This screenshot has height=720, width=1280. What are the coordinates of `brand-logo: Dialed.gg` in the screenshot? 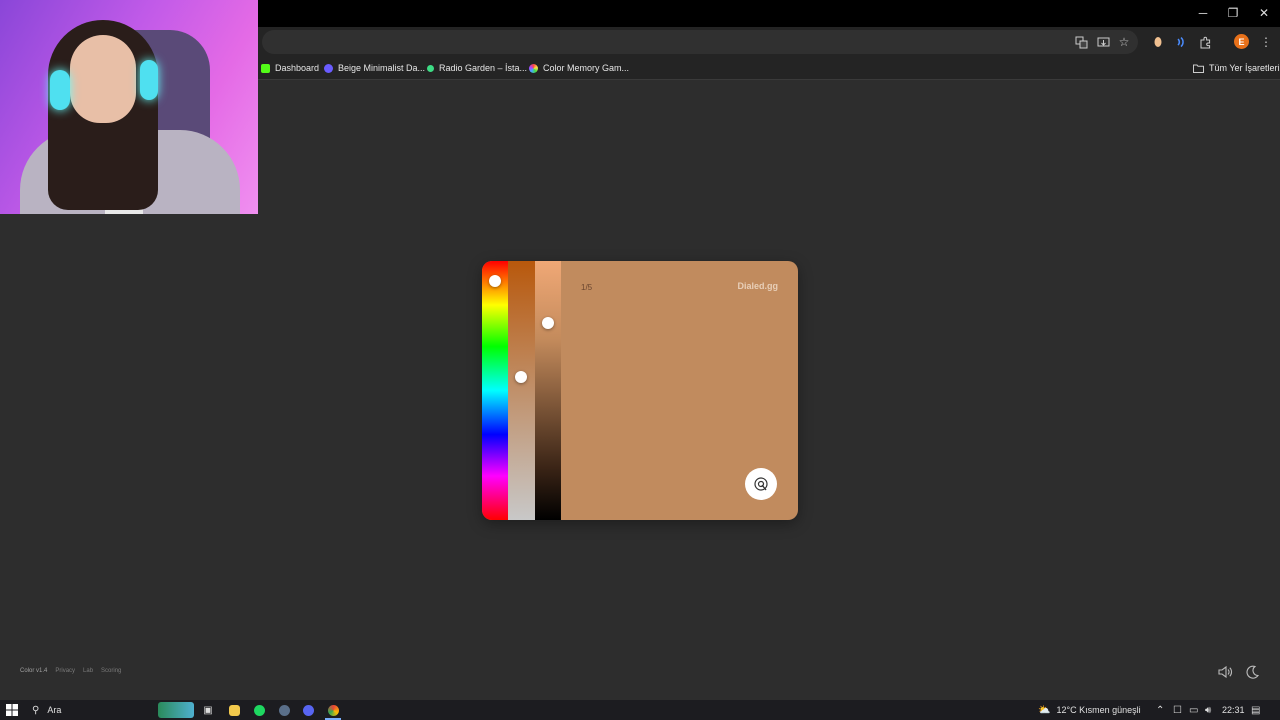 It's located at (757, 286).